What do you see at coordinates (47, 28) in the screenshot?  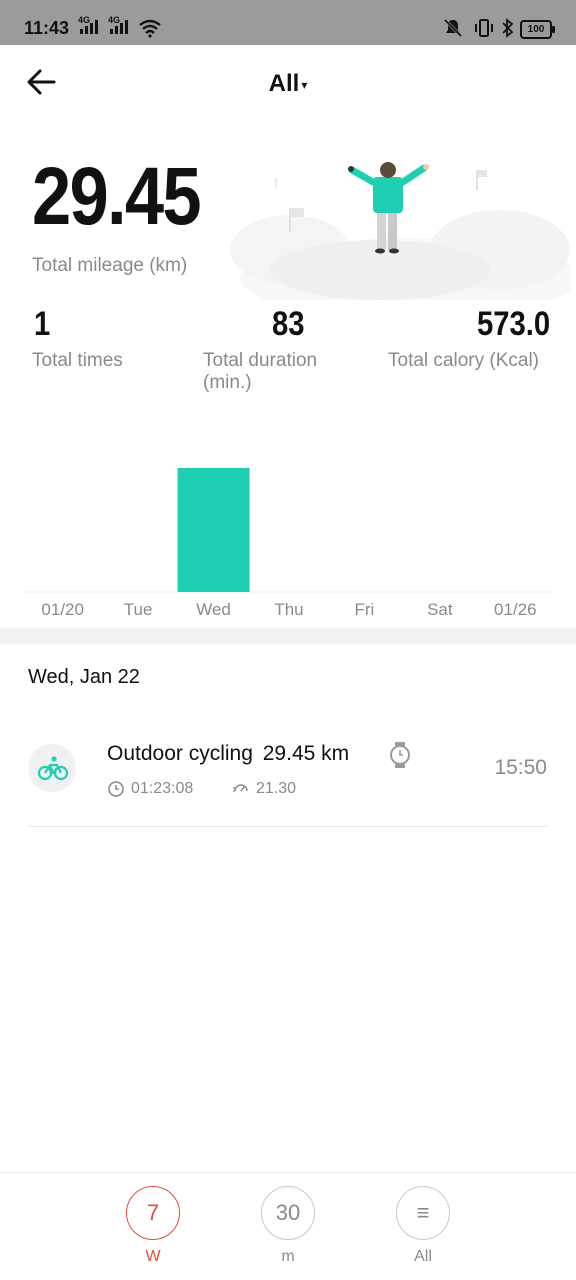 I see `status-time: 11:43` at bounding box center [47, 28].